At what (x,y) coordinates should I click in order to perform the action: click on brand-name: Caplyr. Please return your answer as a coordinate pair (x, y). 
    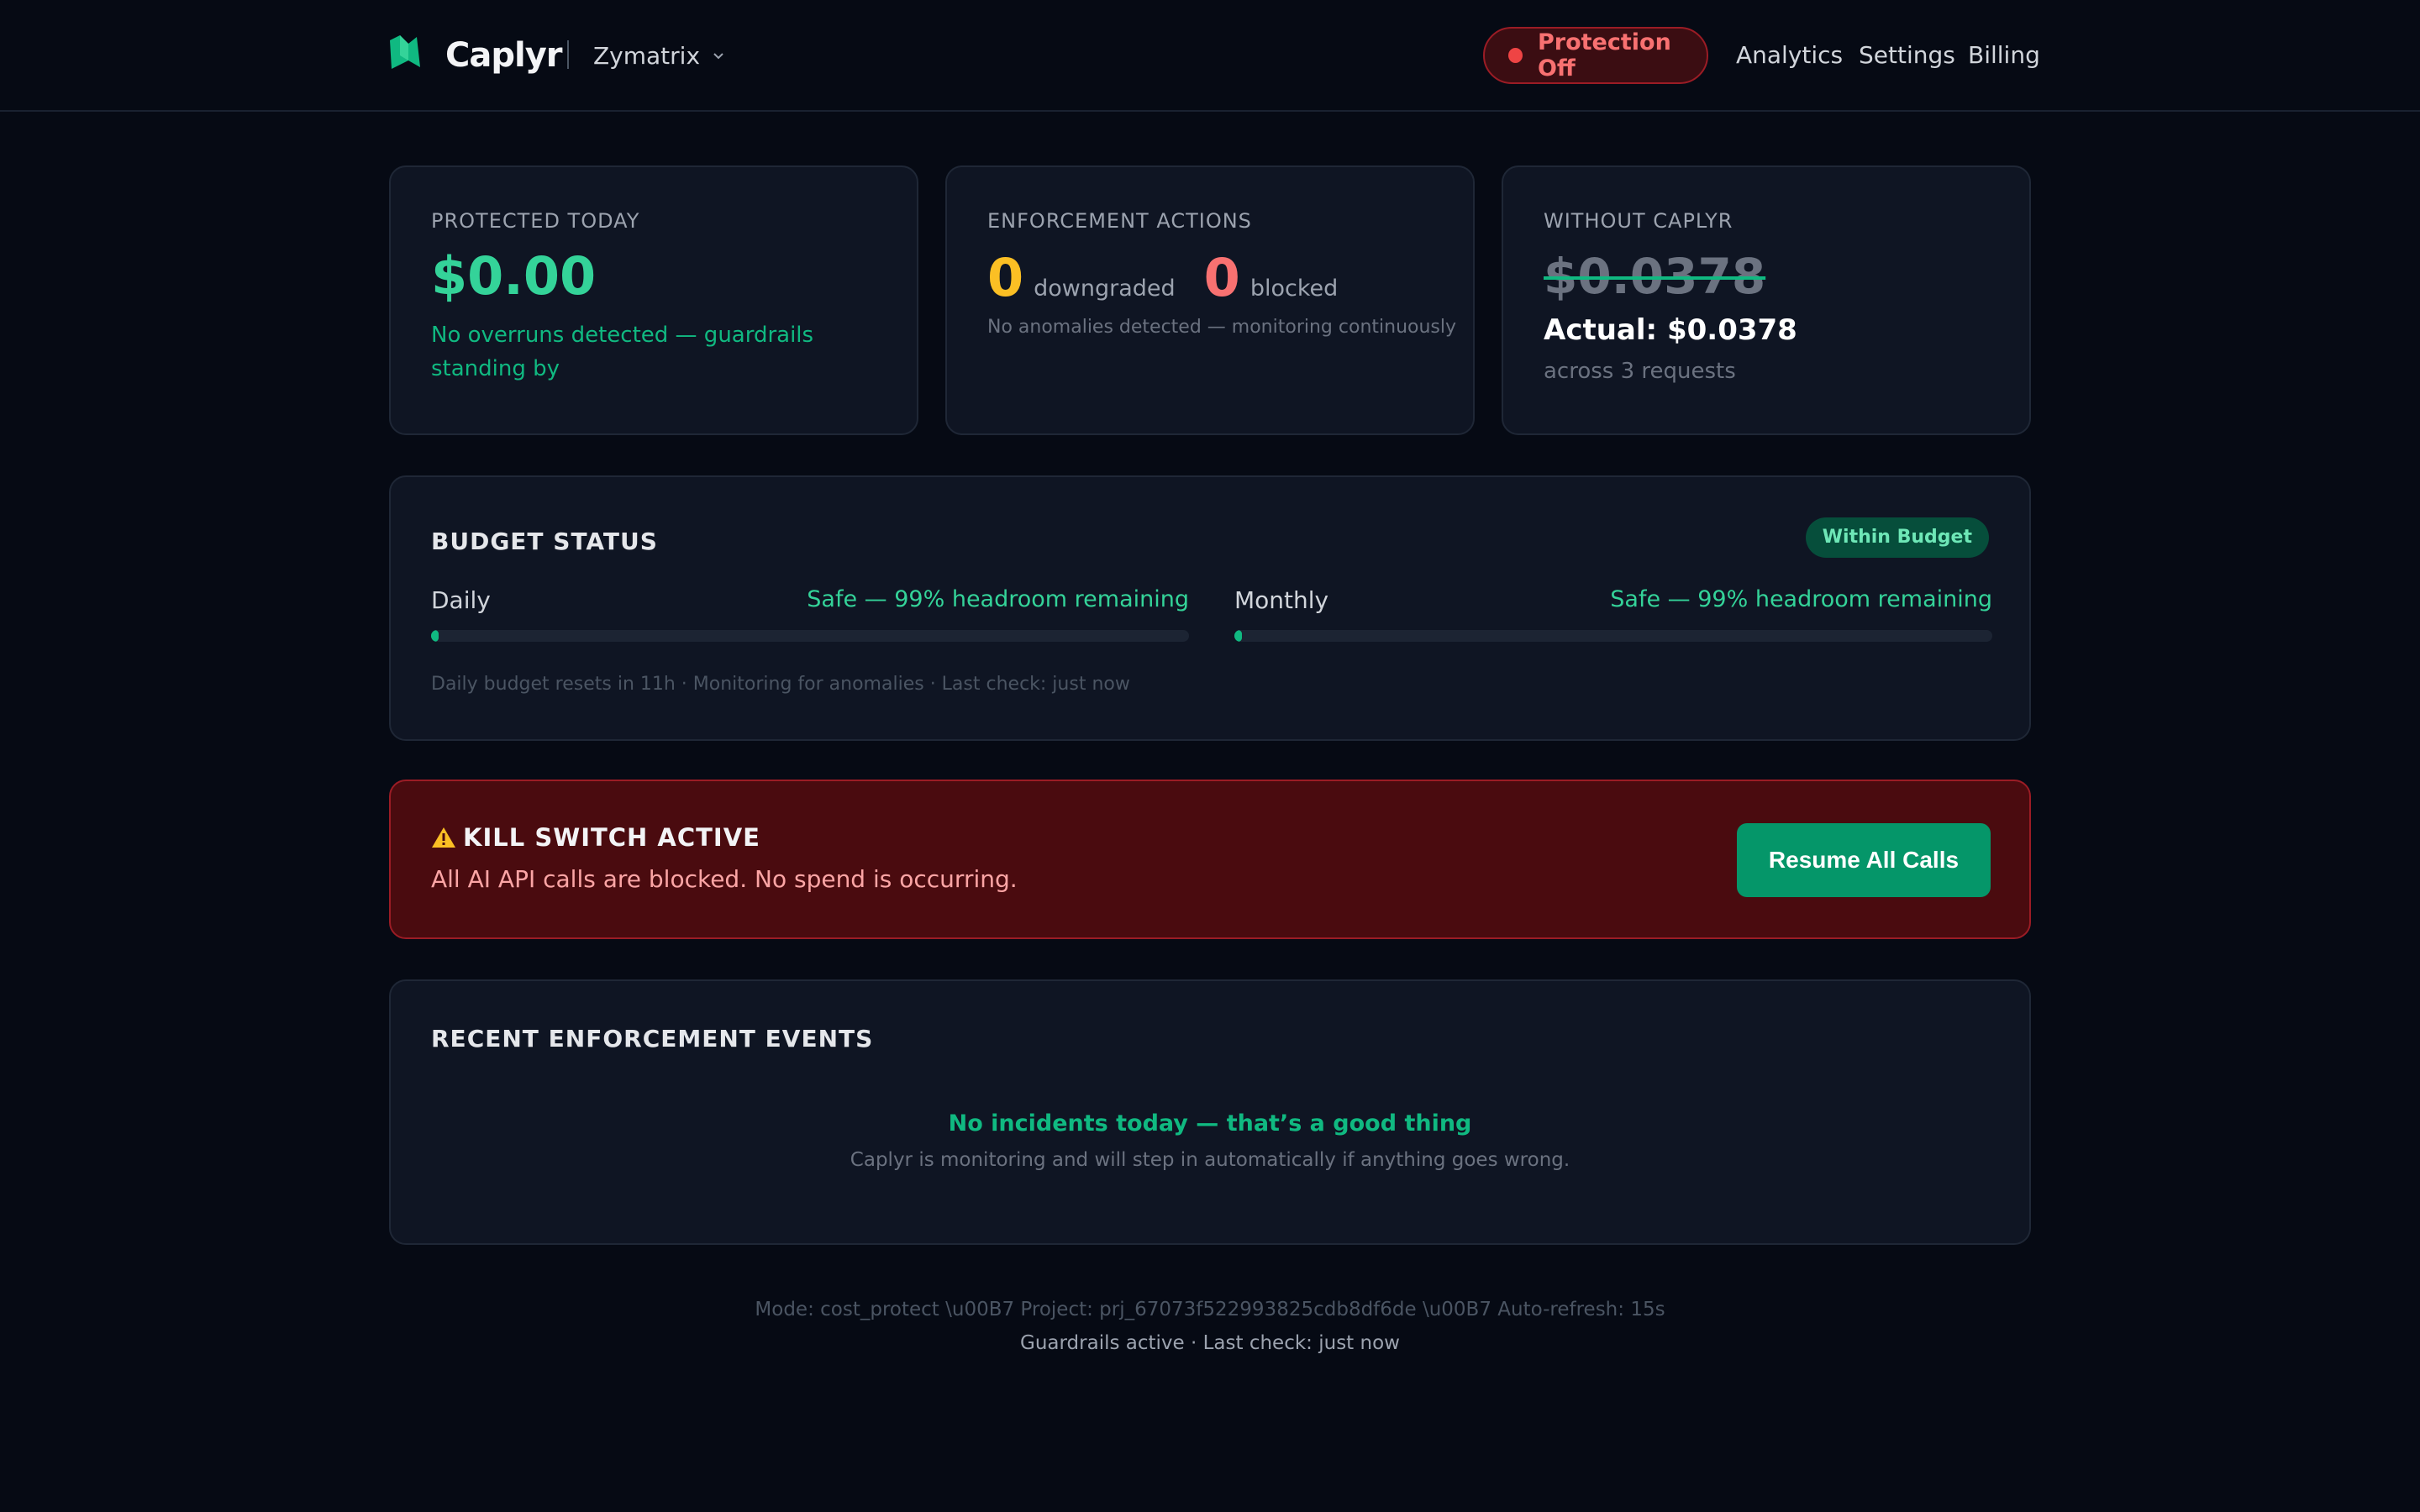
    Looking at the image, I should click on (503, 55).